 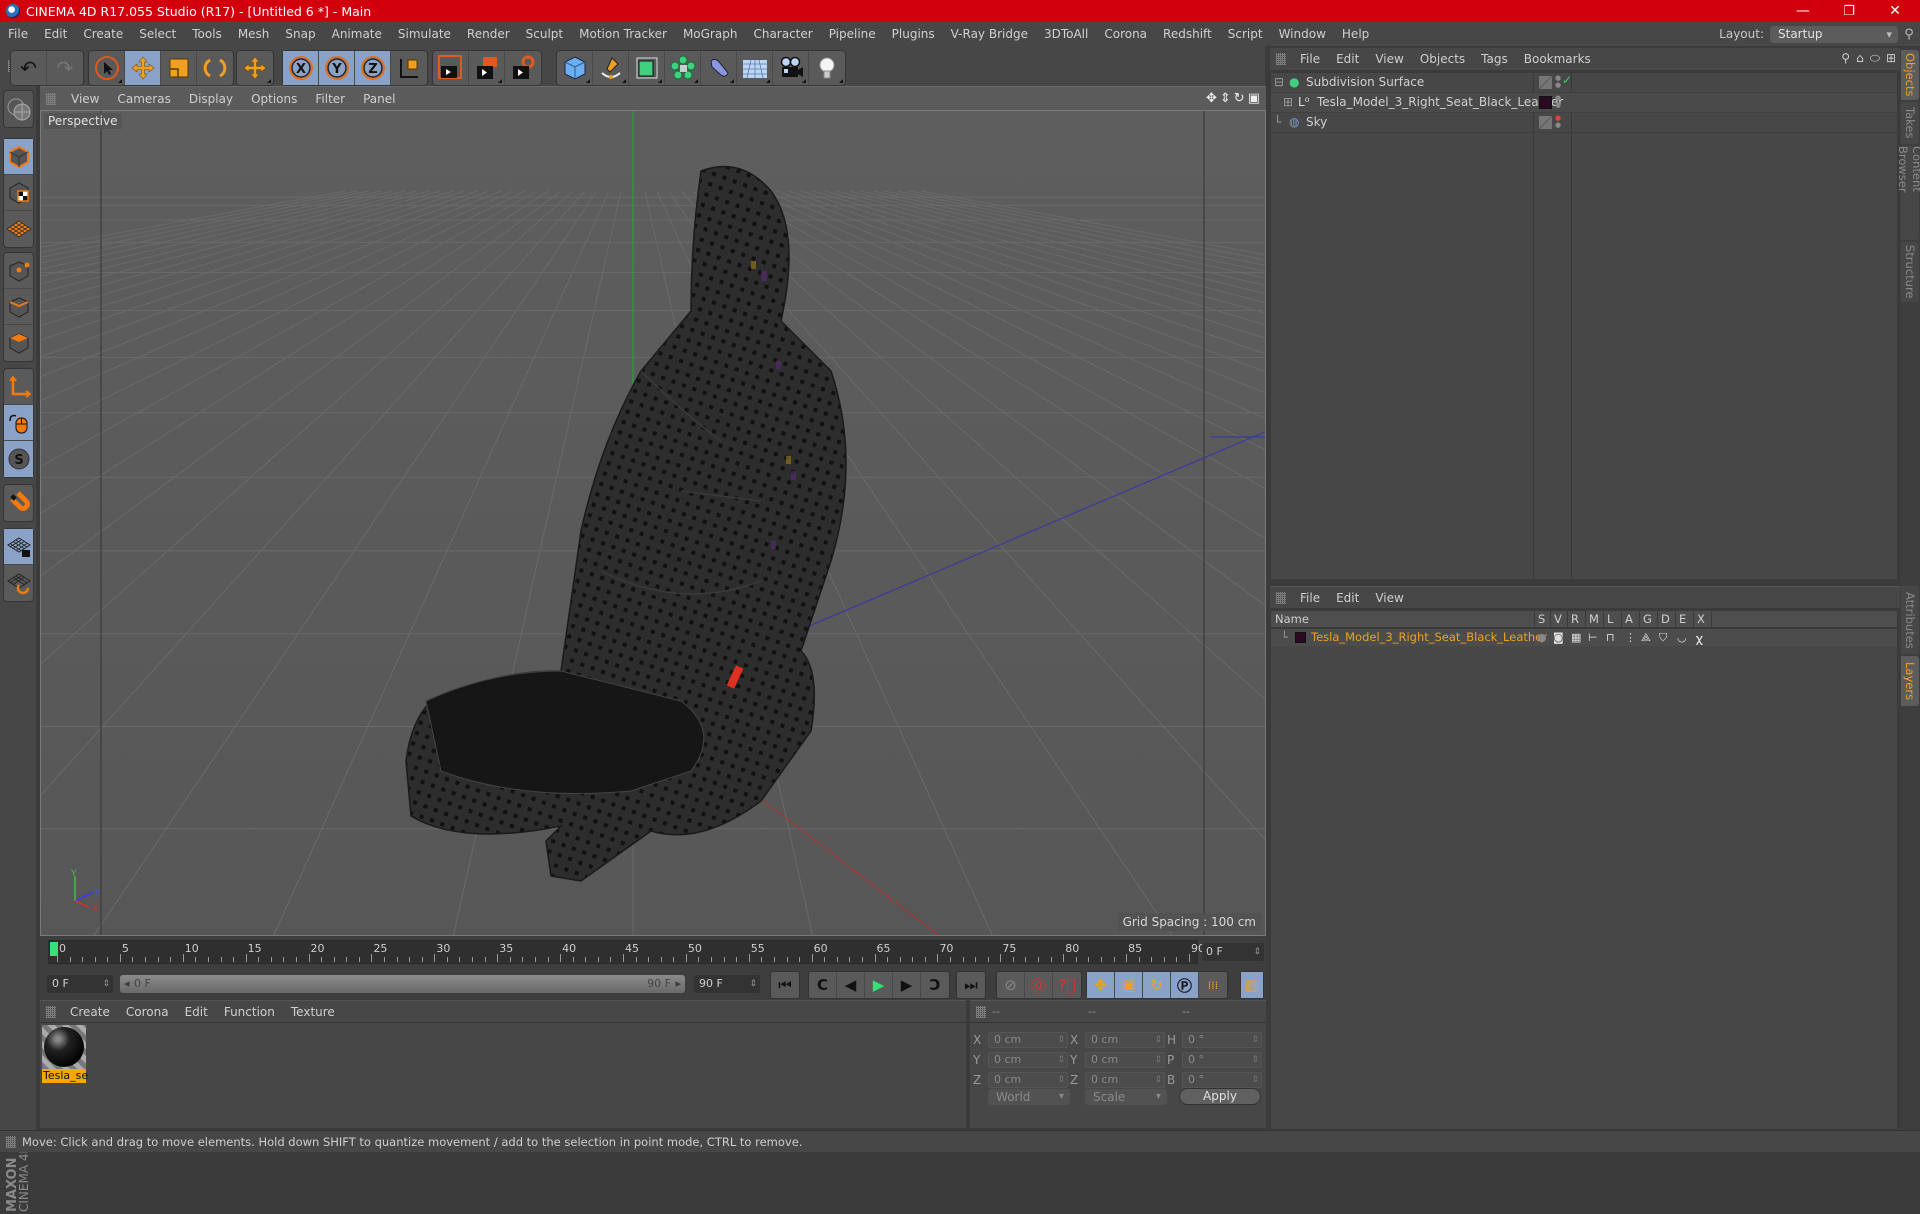 I want to click on object-row-sky: └ ◍ Sky ● ●, so click(x=1584, y=123).